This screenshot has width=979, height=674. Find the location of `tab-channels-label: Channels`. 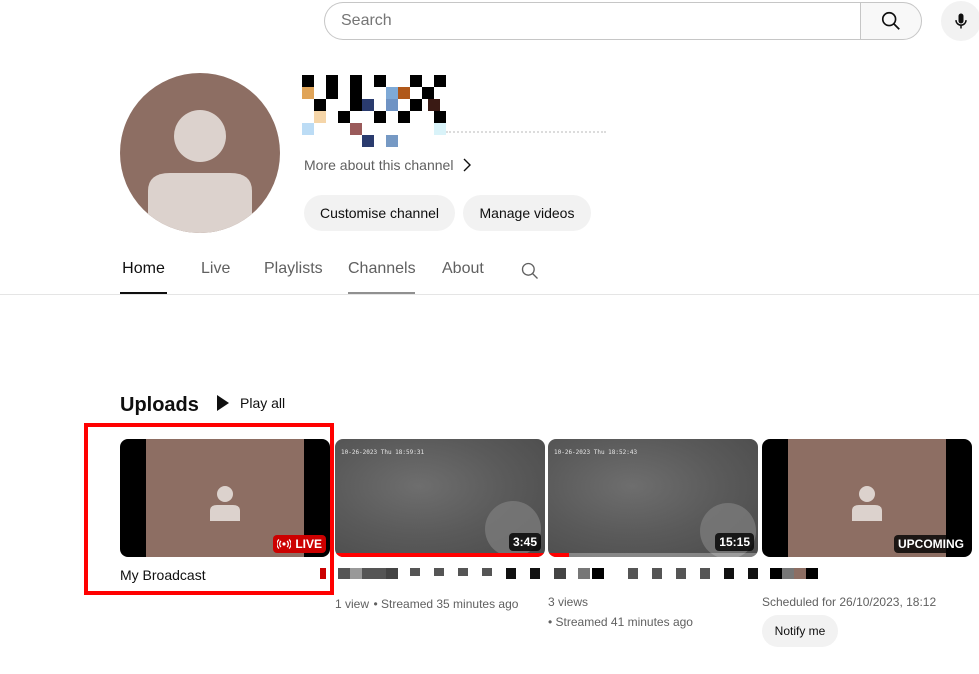

tab-channels-label: Channels is located at coordinates (382, 268).